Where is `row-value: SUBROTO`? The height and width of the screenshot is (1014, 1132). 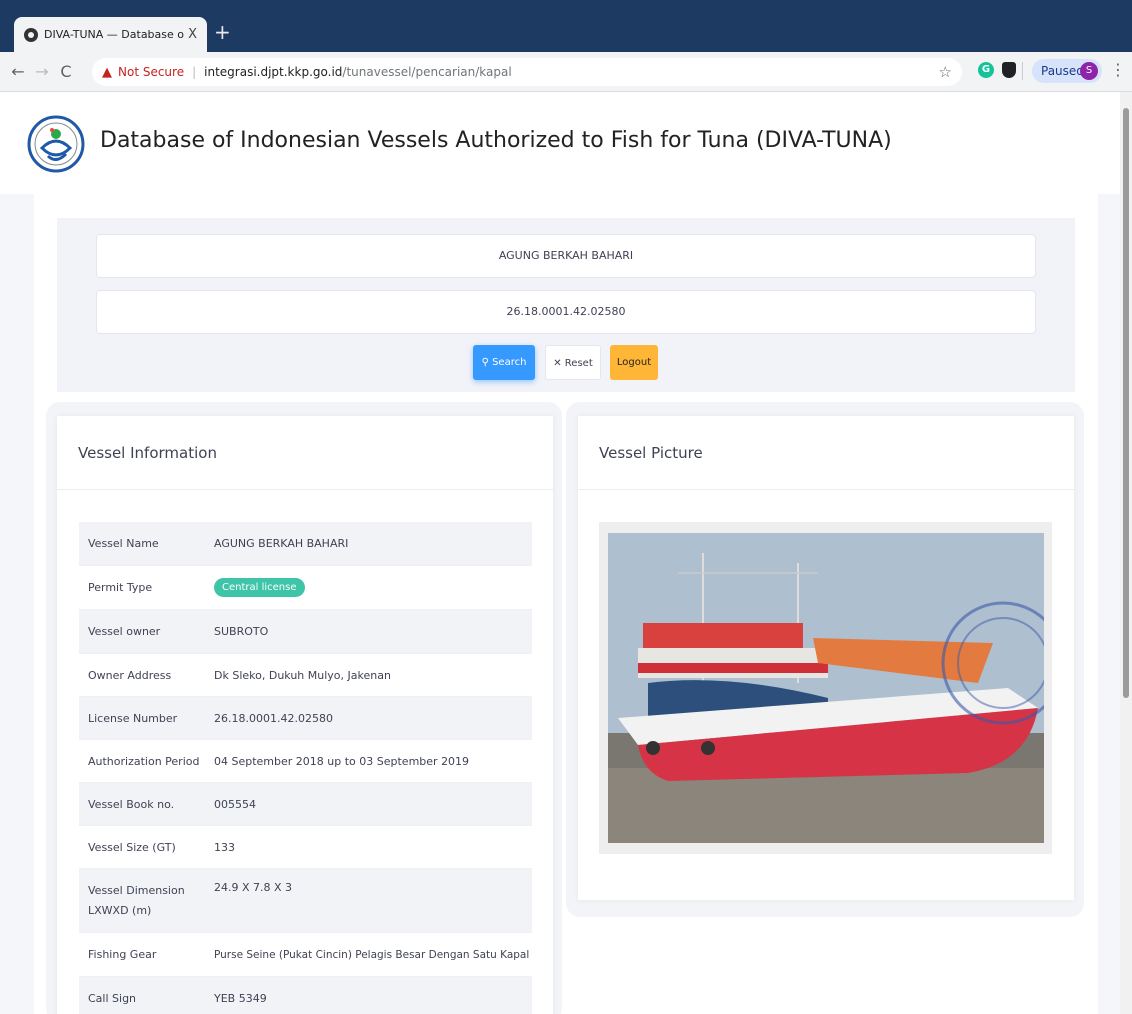
row-value: SUBROTO is located at coordinates (241, 631).